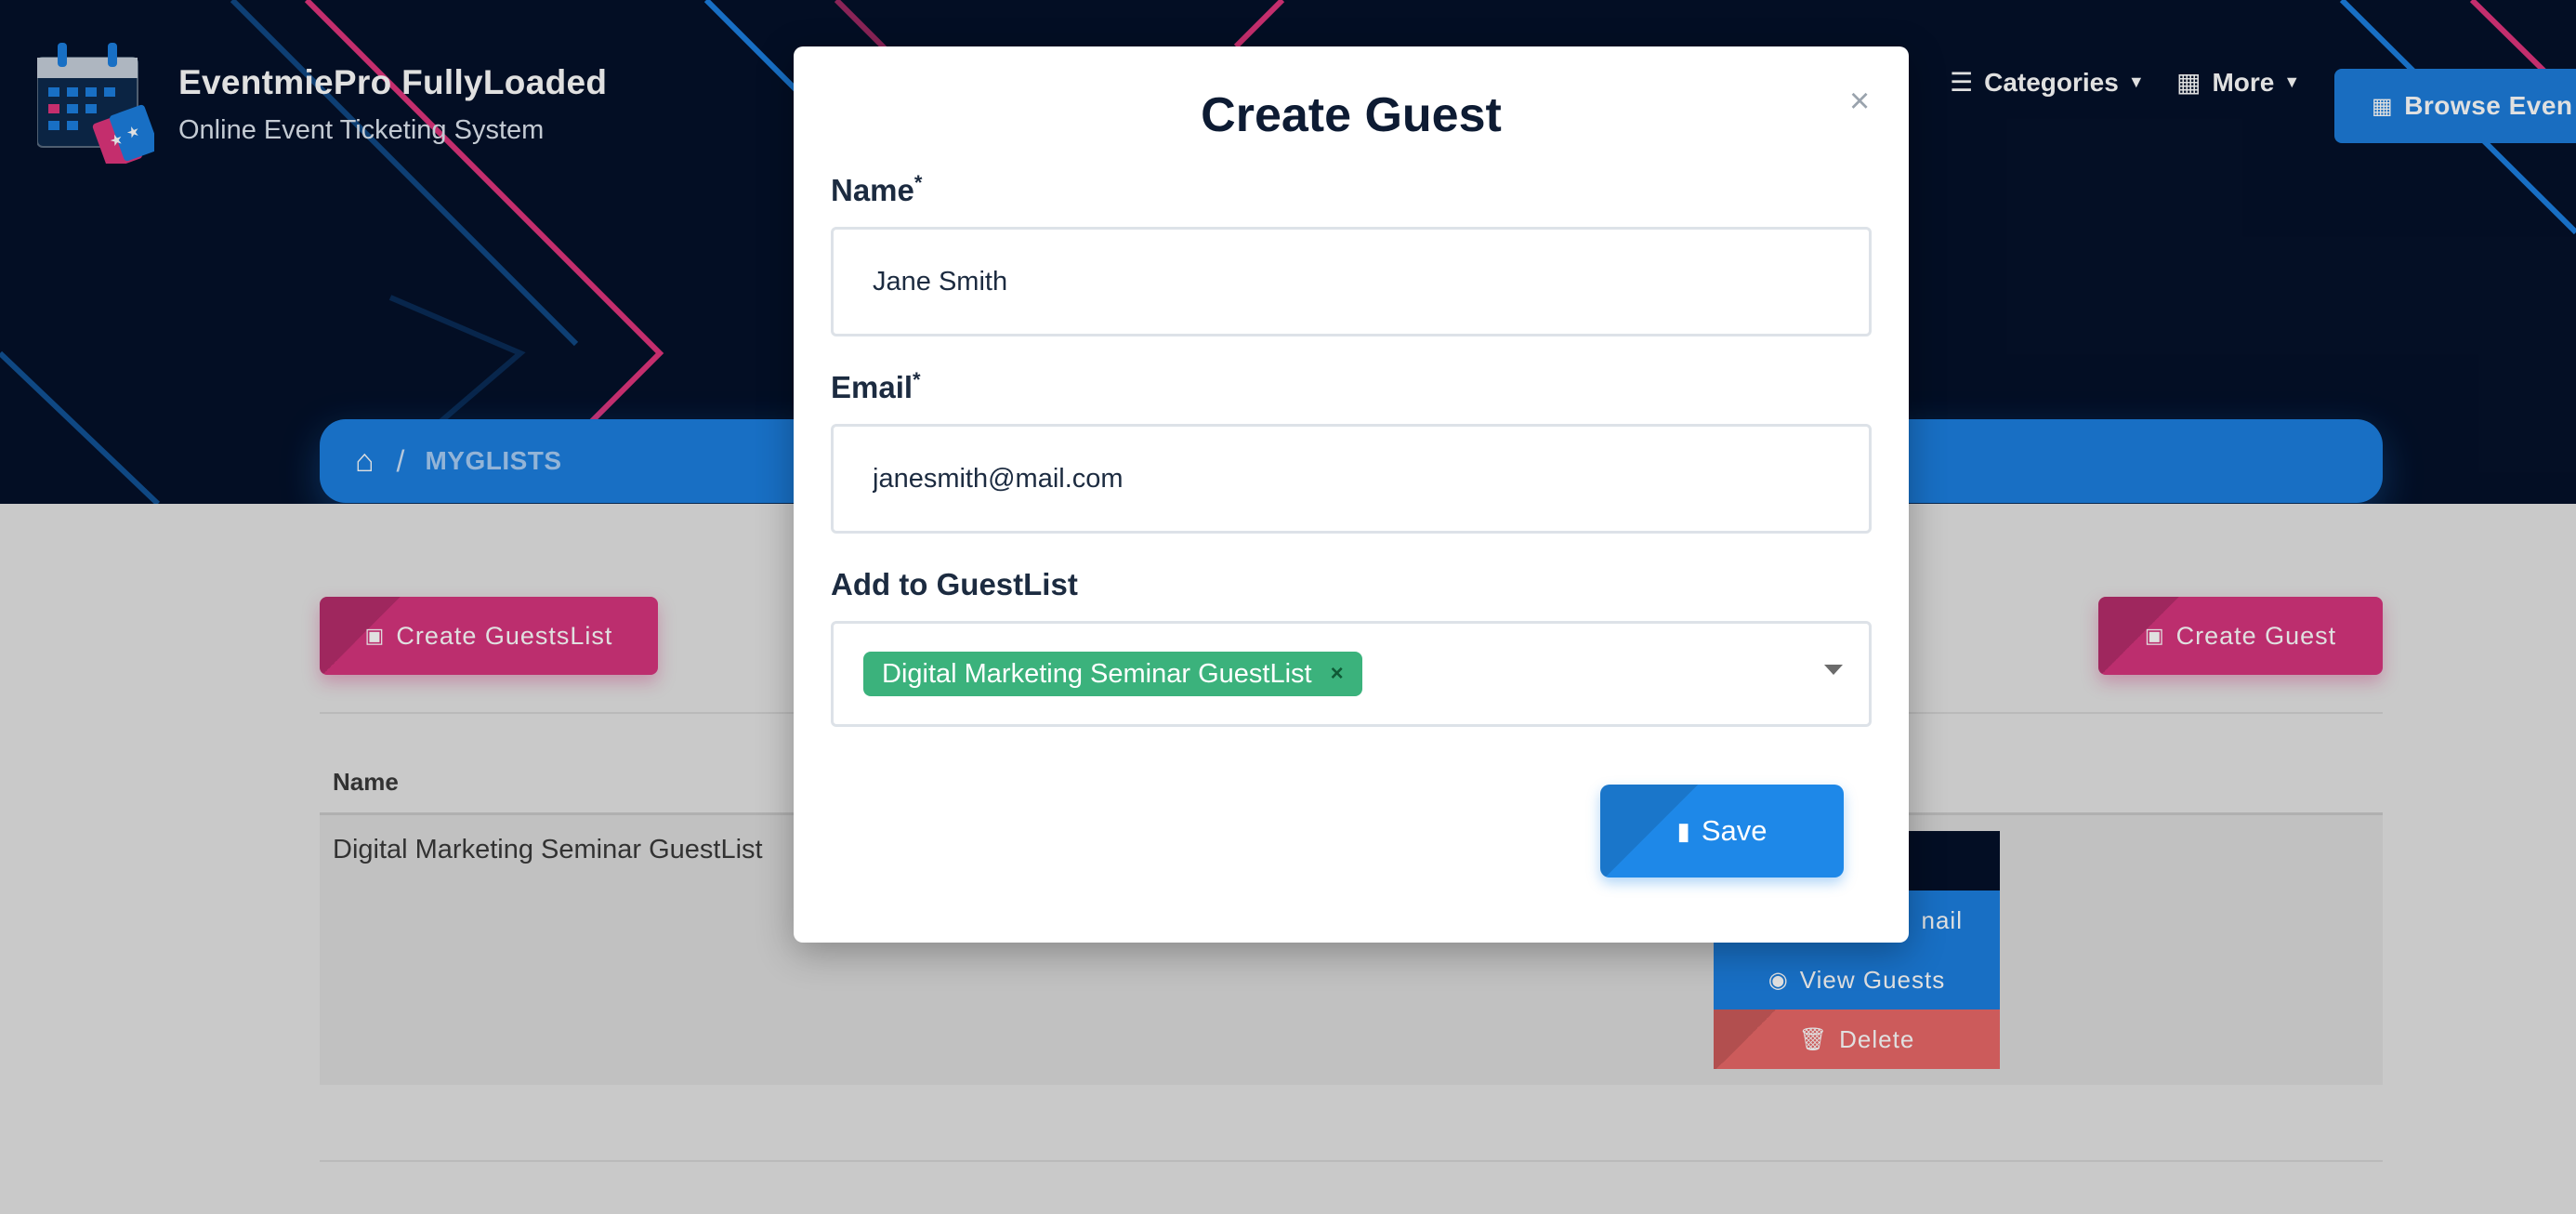  I want to click on name-label: Name*, so click(877, 189).